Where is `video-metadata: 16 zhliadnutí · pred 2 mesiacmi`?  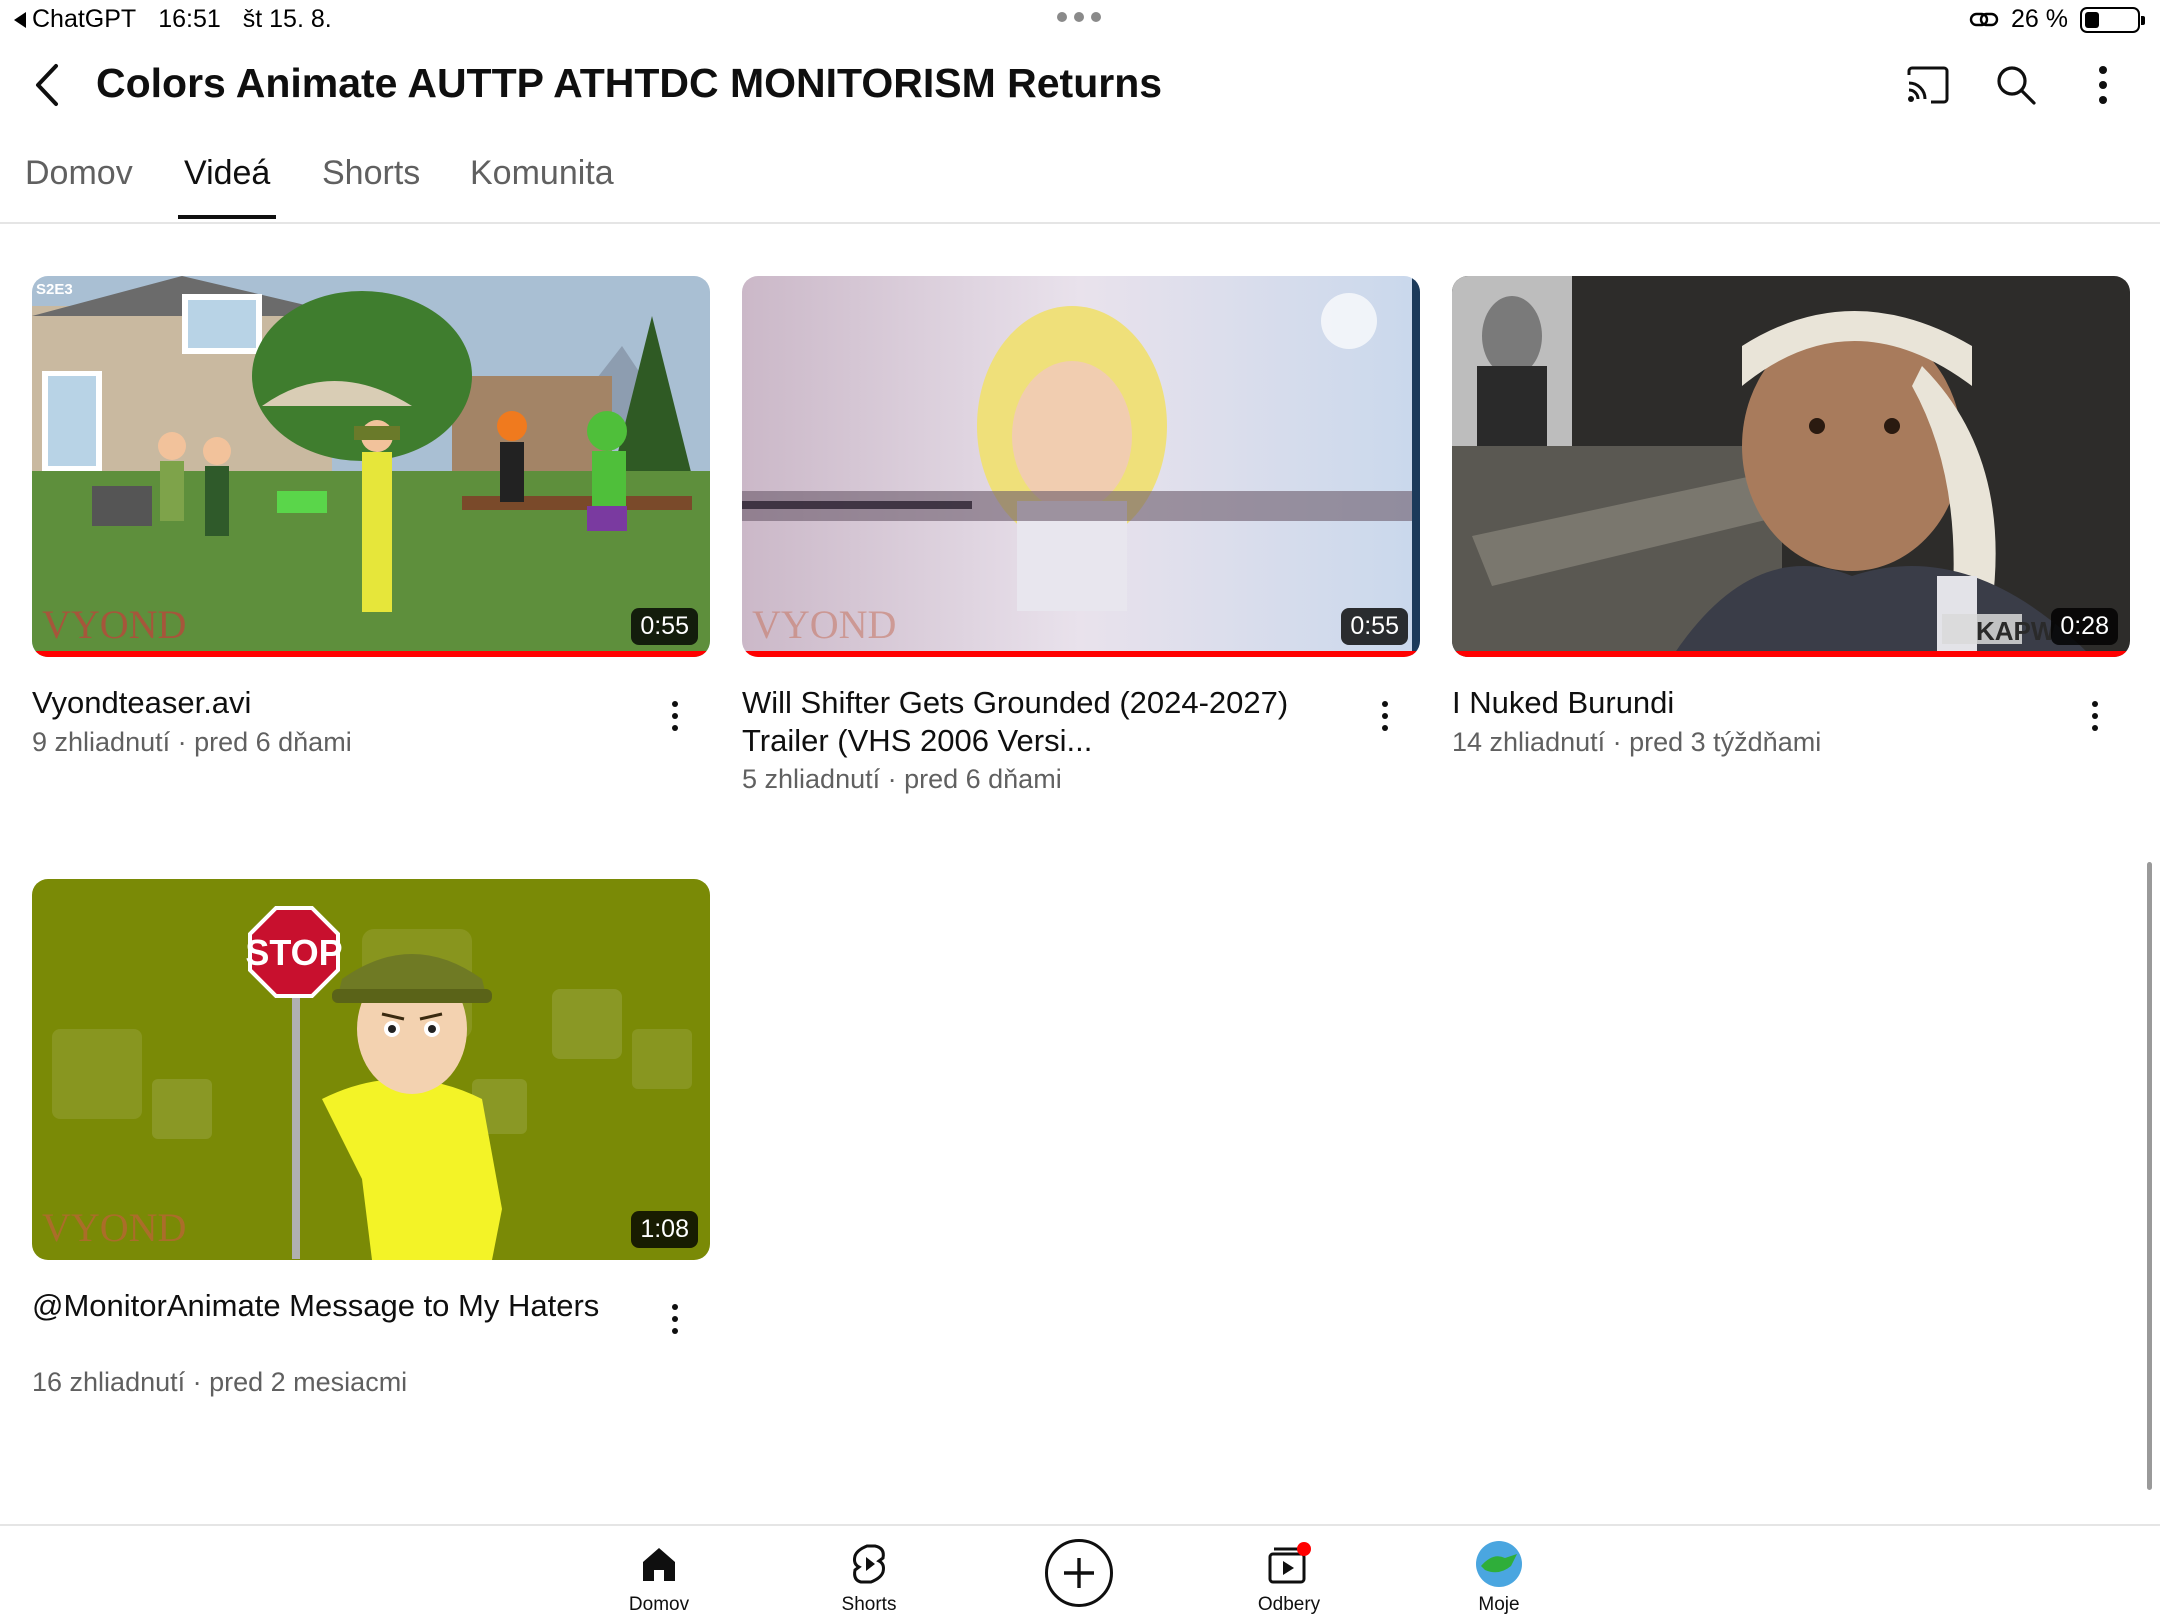
video-metadata: 16 zhliadnutí · pred 2 mesiacmi is located at coordinates (220, 1382).